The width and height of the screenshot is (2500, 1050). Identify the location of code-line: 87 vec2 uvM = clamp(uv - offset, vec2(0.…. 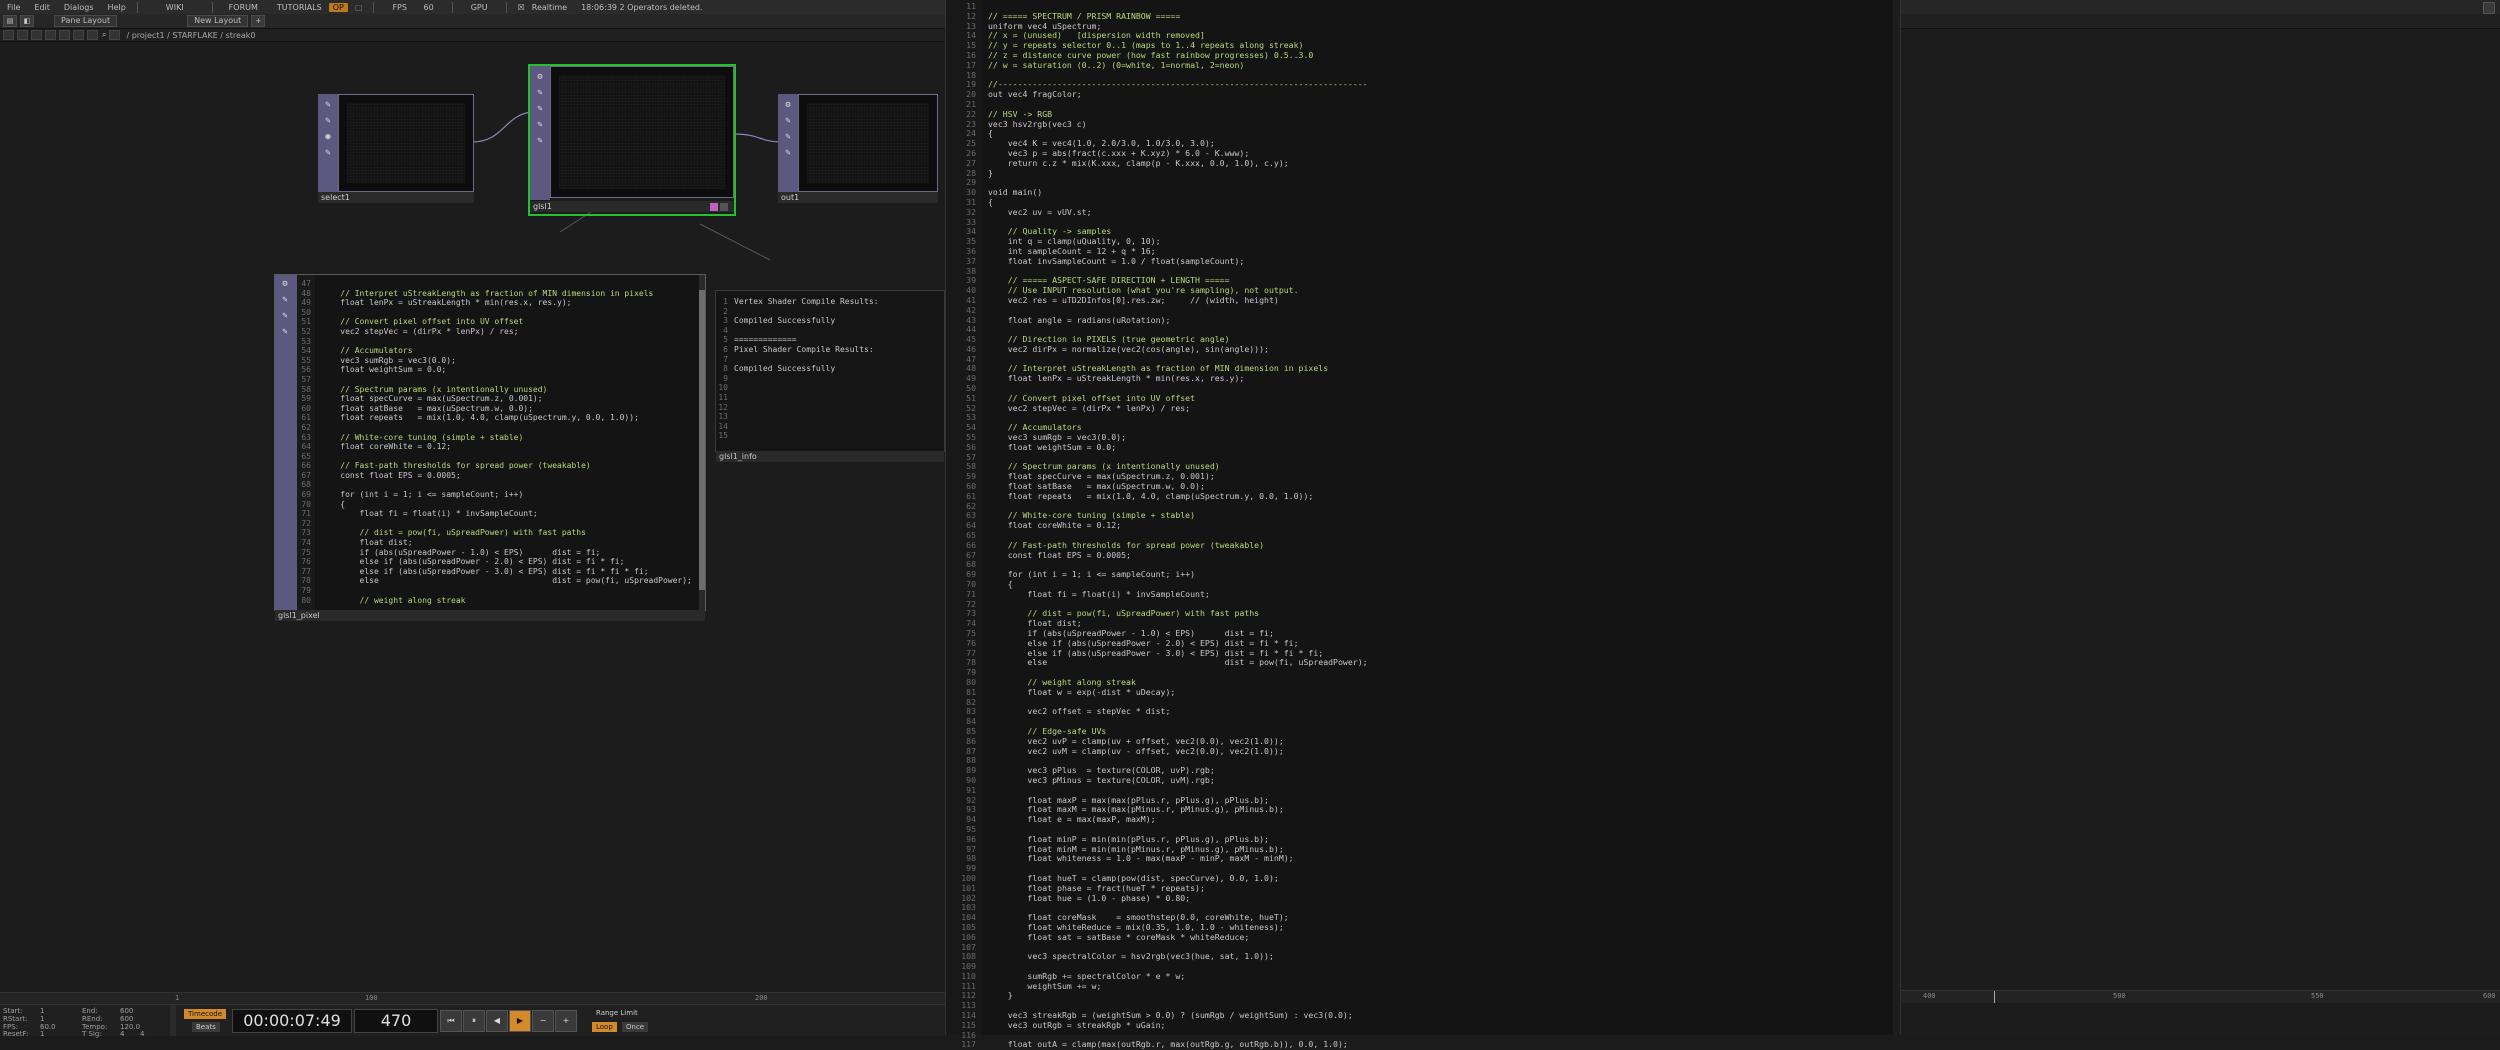
(1157, 751).